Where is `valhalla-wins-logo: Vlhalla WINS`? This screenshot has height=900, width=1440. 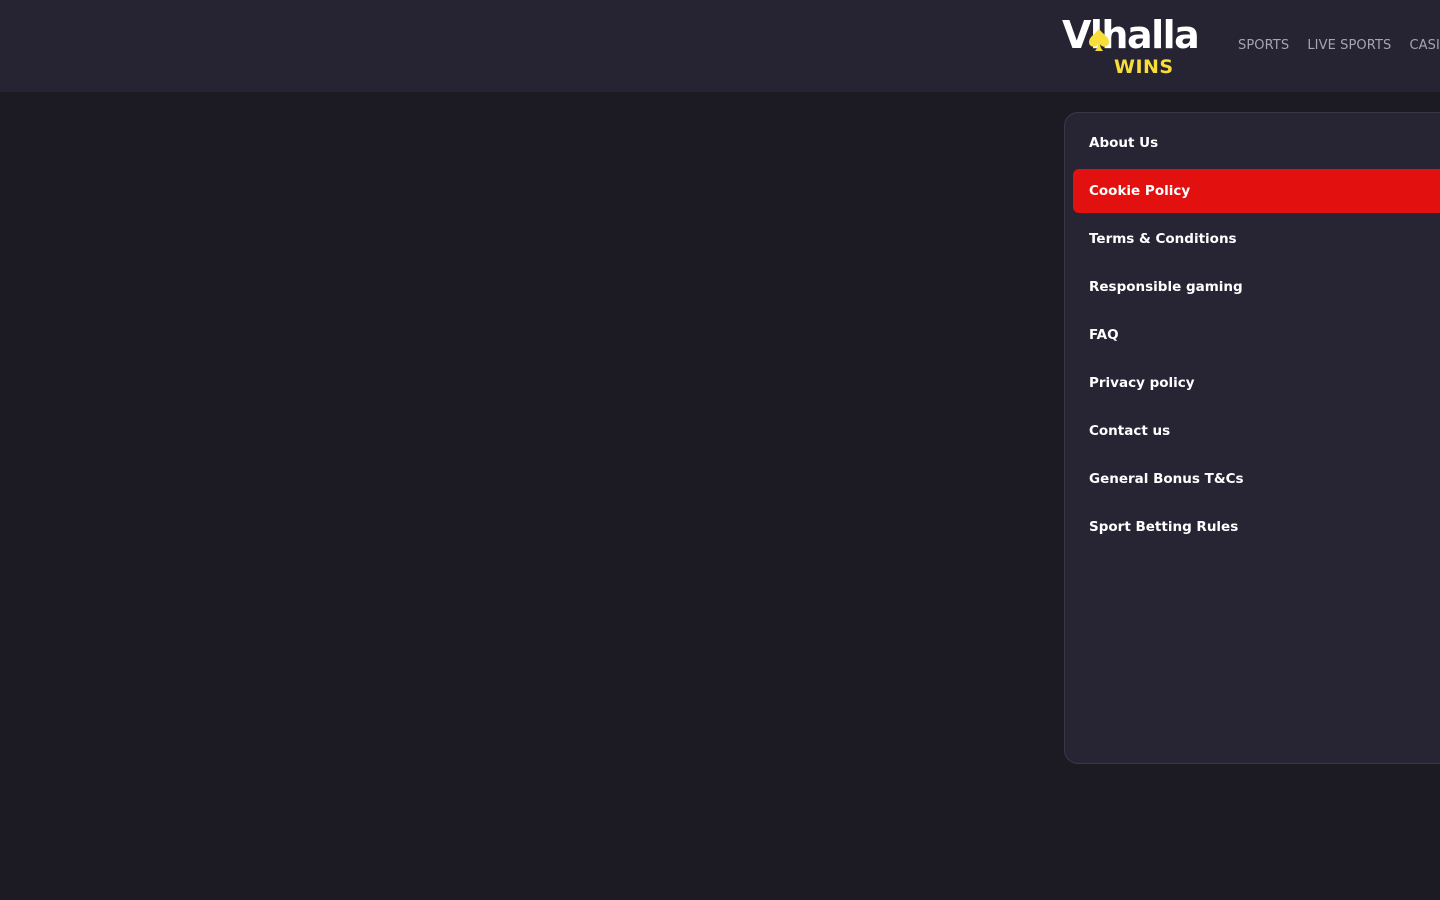 valhalla-wins-logo: Vlhalla WINS is located at coordinates (1140, 46).